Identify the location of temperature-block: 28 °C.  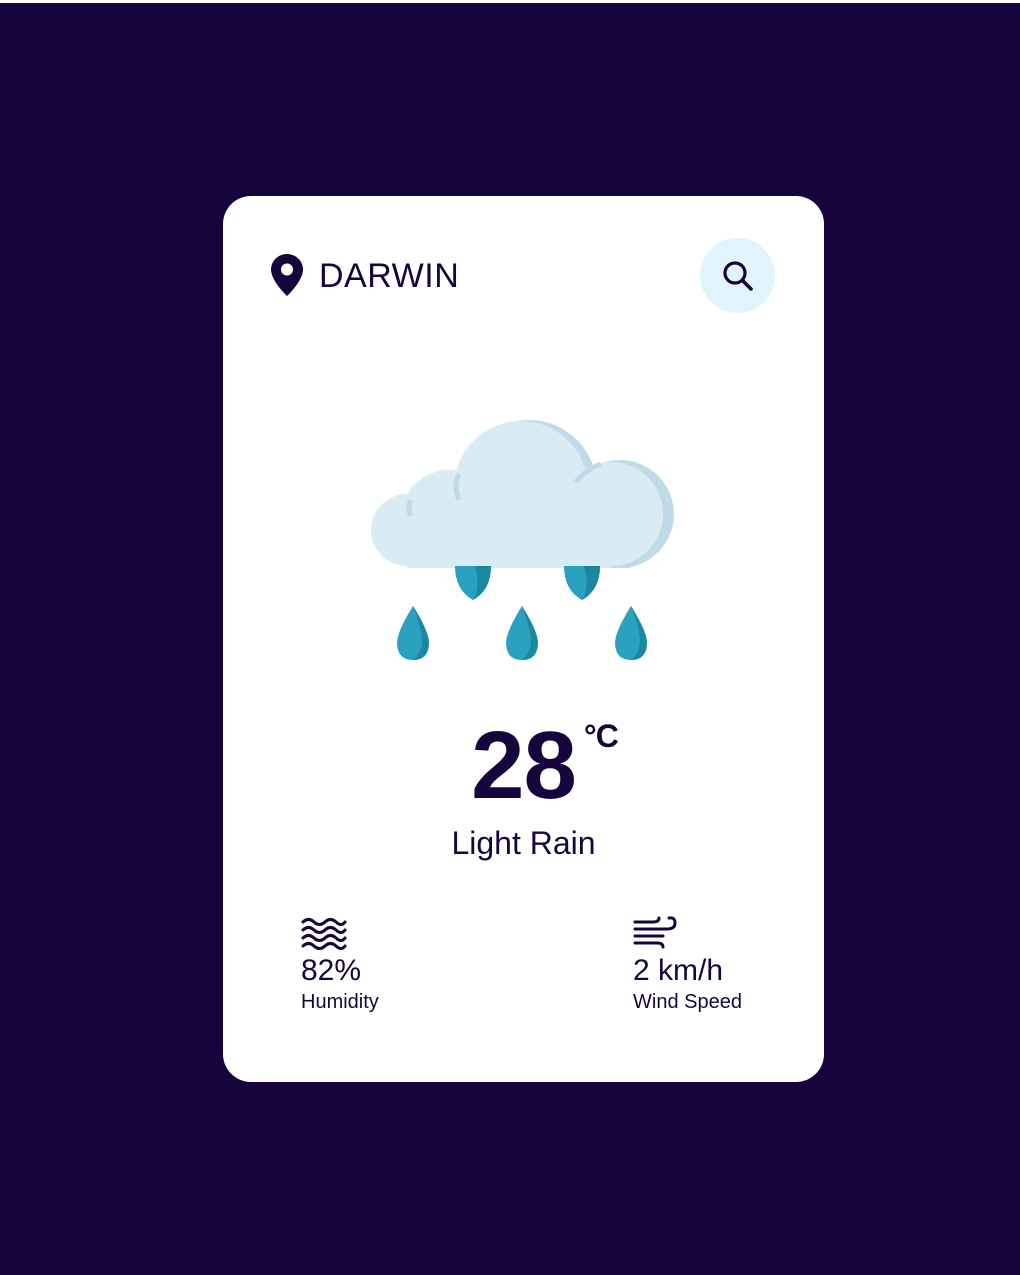
(523, 766).